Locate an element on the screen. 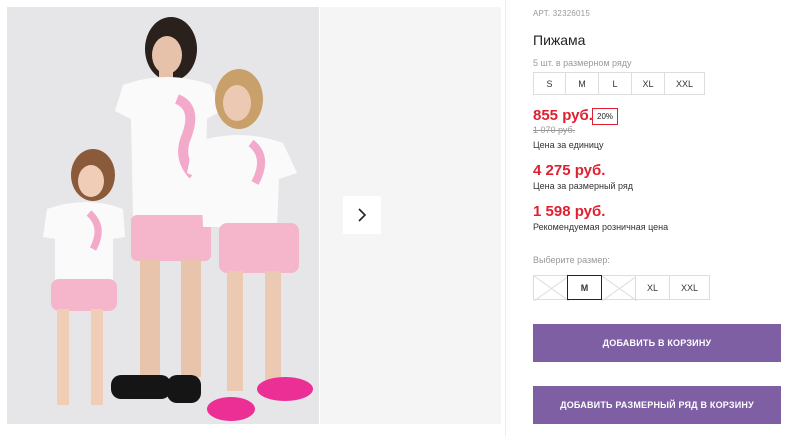  add-set-to-cart-button: ДОБАВИТЬ РАЗМЕРНЫЙ РЯД В КОРЗИНУ is located at coordinates (657, 405).